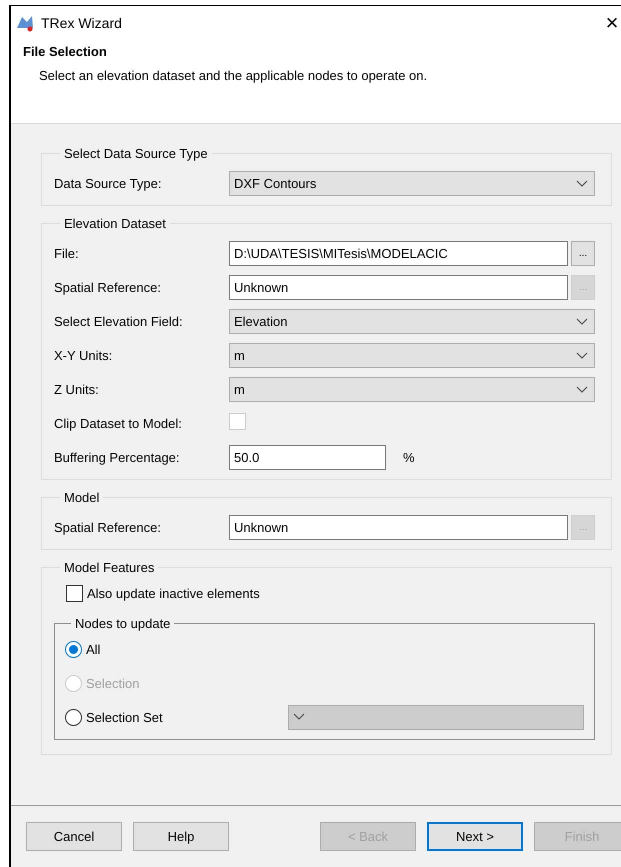  I want to click on page-subtitle: Select an elevation dataset and the applicable nodes to operate on., so click(233, 75).